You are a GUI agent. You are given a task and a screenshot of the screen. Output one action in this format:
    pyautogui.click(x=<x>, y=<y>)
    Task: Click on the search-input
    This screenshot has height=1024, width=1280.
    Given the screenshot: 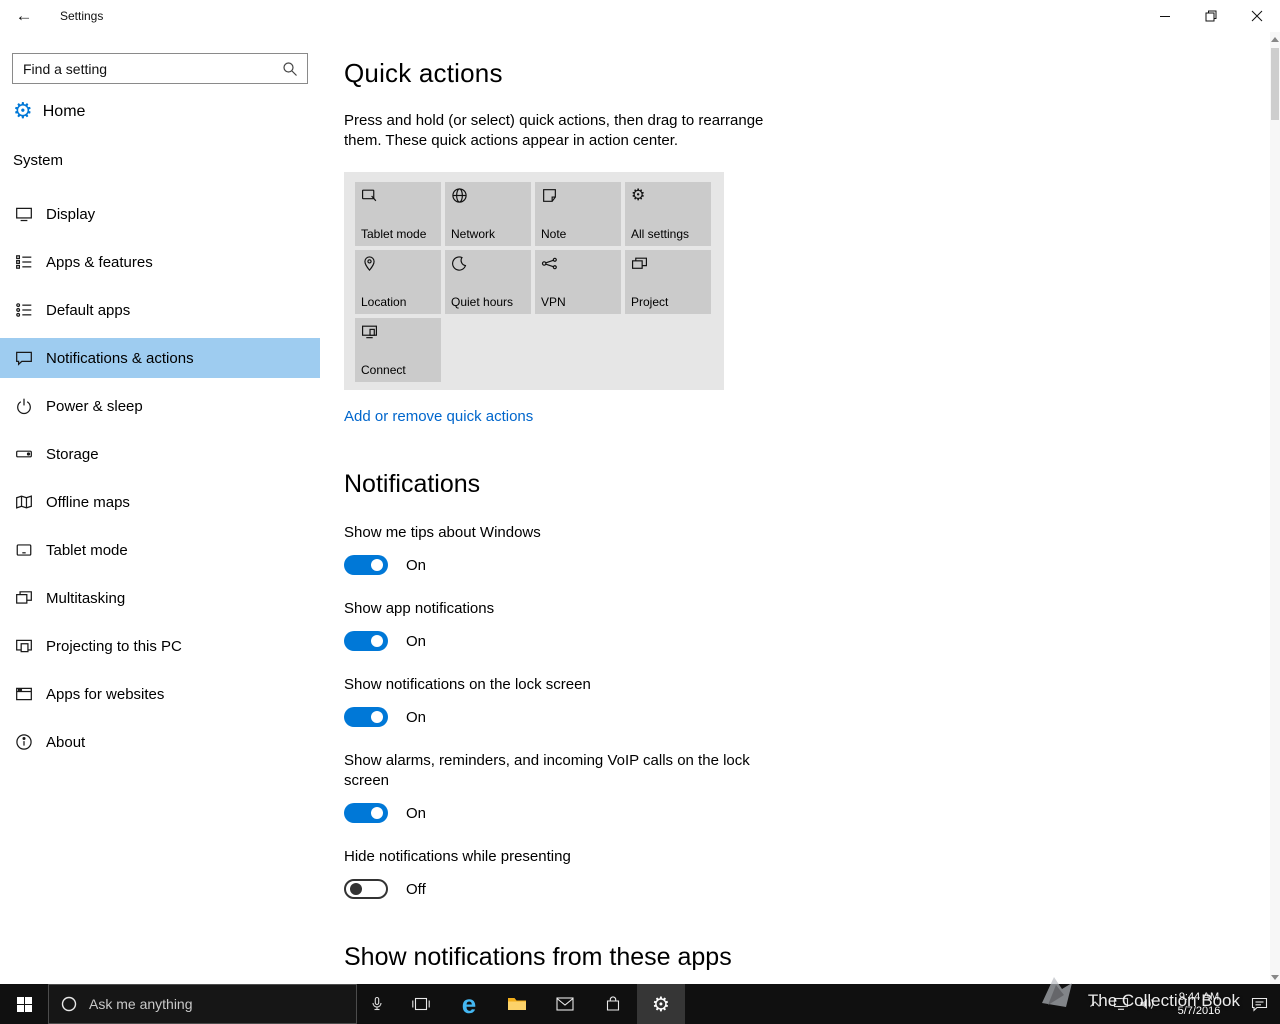 What is the action you would take?
    pyautogui.click(x=151, y=68)
    